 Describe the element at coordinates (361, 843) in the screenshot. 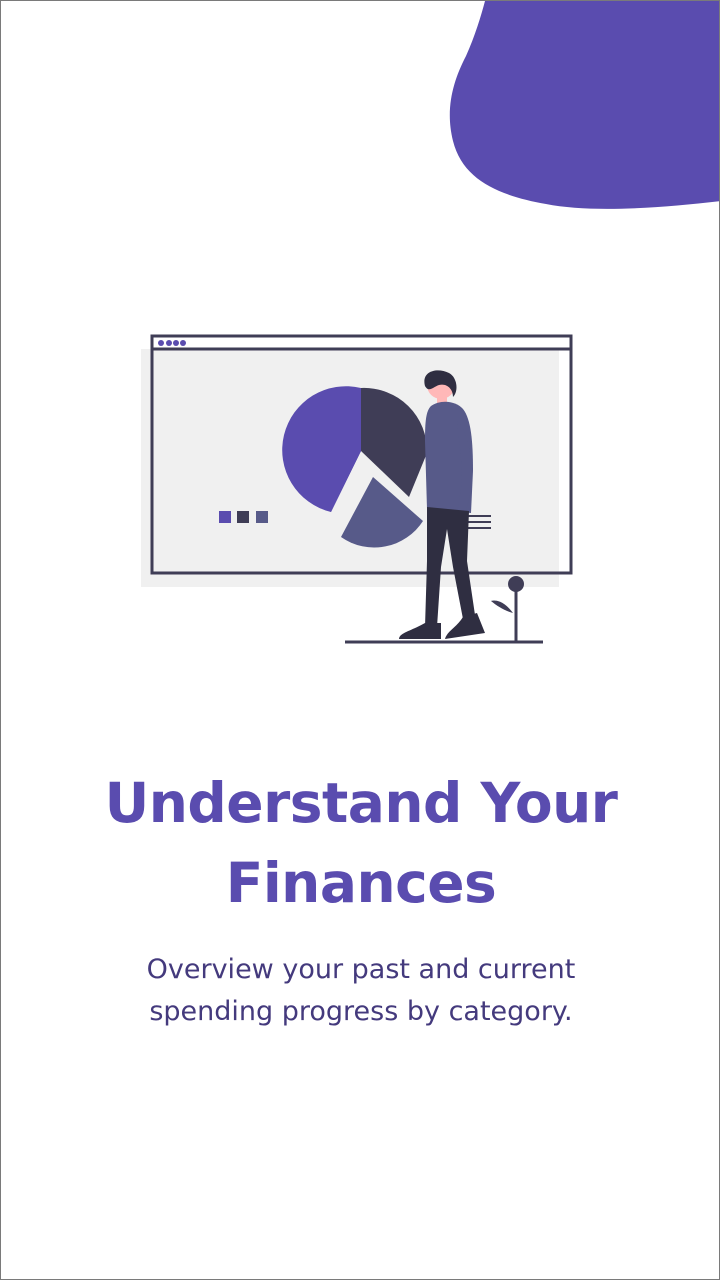

I see `onboarding-title: Understand Your Finances` at that location.